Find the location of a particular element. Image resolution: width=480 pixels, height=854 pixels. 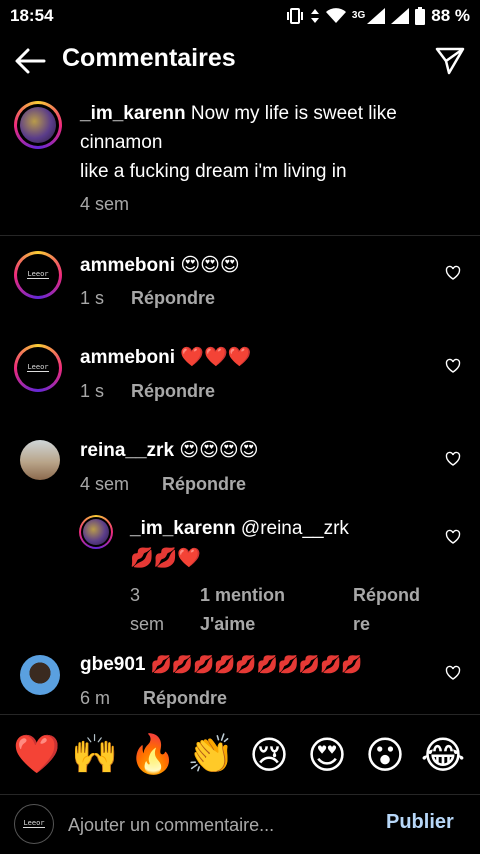

comment-input is located at coordinates (213, 825).